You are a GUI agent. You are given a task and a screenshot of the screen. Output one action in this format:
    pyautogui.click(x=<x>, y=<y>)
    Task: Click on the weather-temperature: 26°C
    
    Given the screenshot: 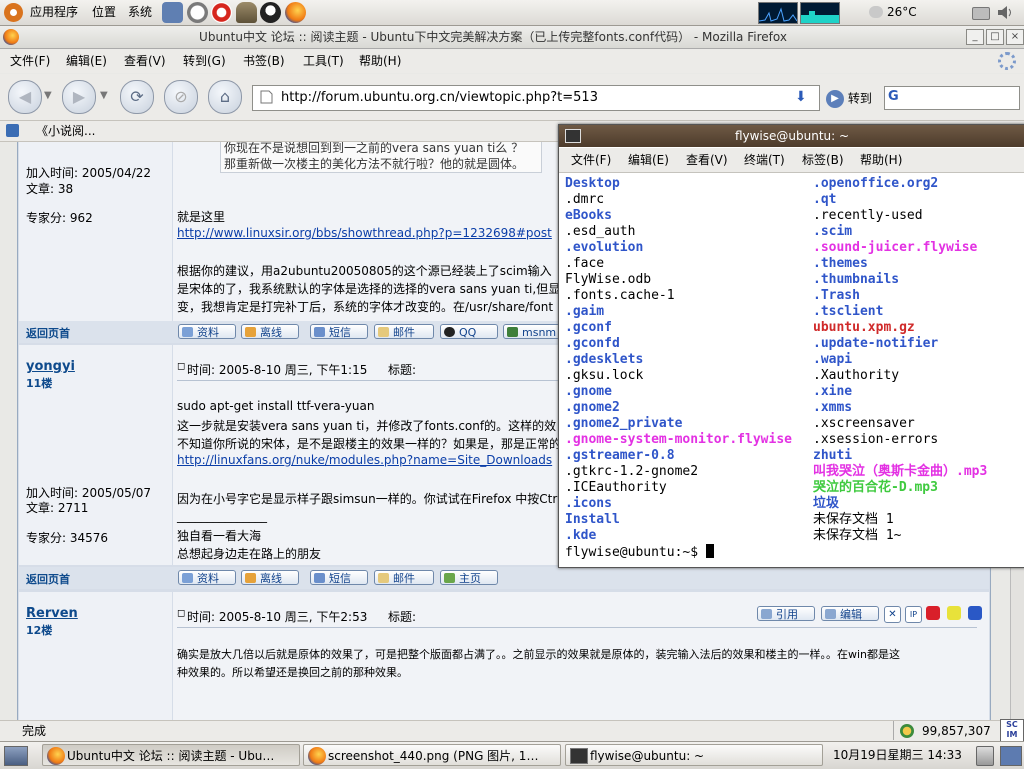 What is the action you would take?
    pyautogui.click(x=902, y=12)
    